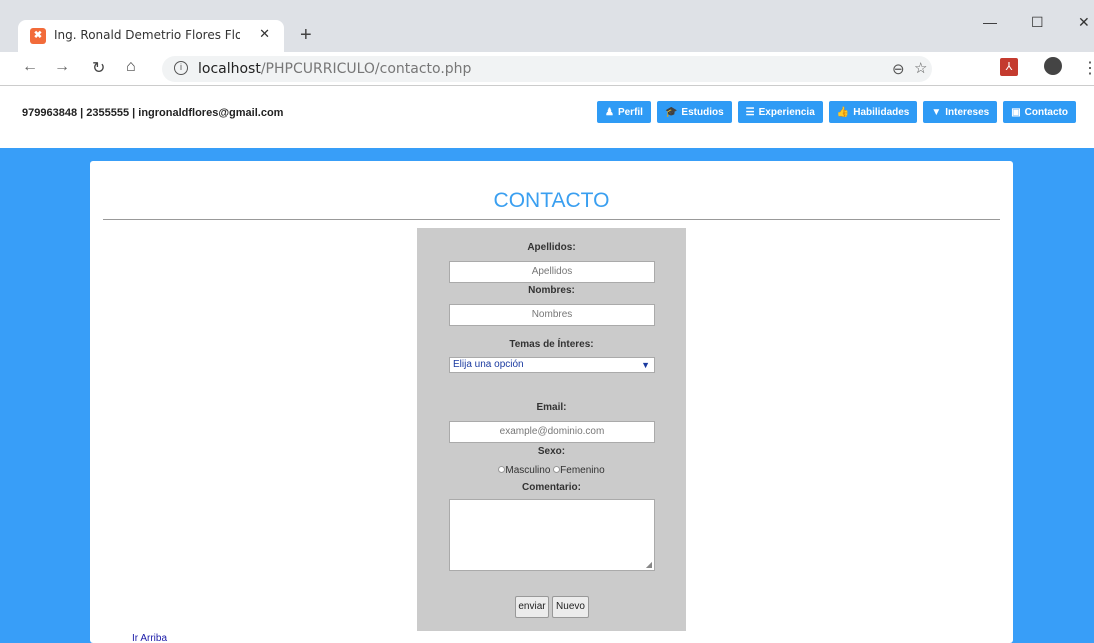  I want to click on xampp-favicon-icon: ✖, so click(38, 36).